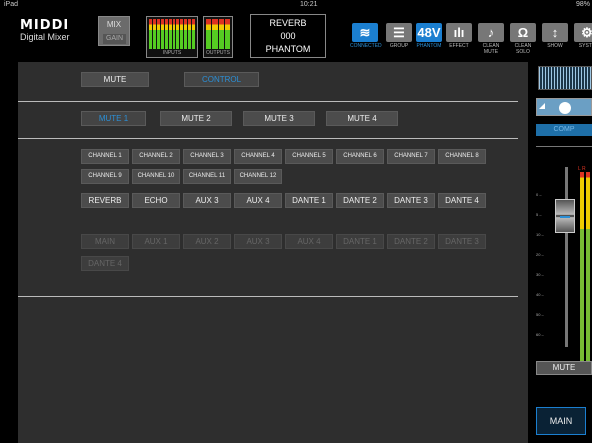 This screenshot has height=443, width=592. I want to click on output-aux-4-button: AUX 4, so click(309, 241).